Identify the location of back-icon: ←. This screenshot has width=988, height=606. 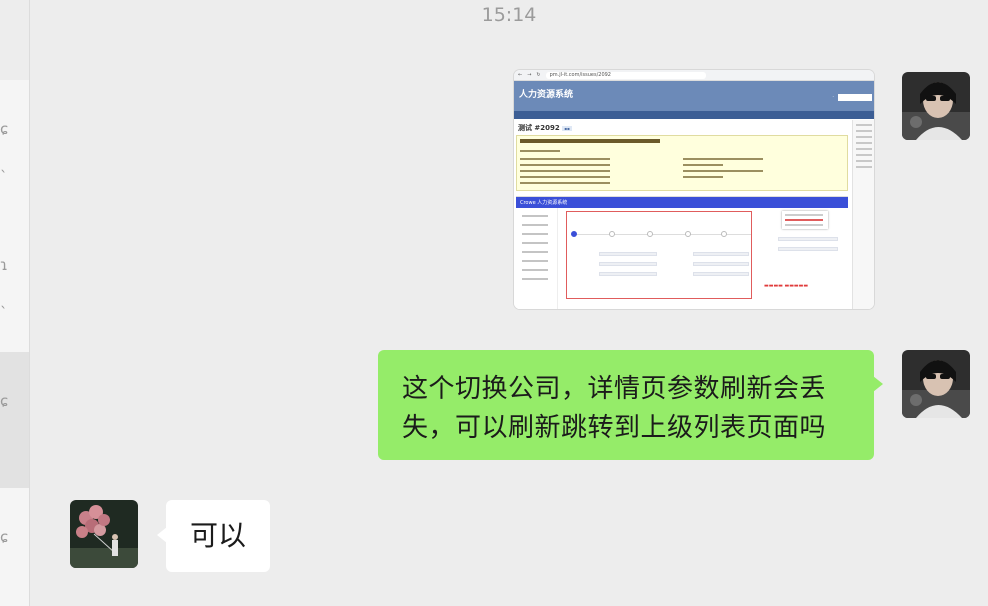
(520, 75).